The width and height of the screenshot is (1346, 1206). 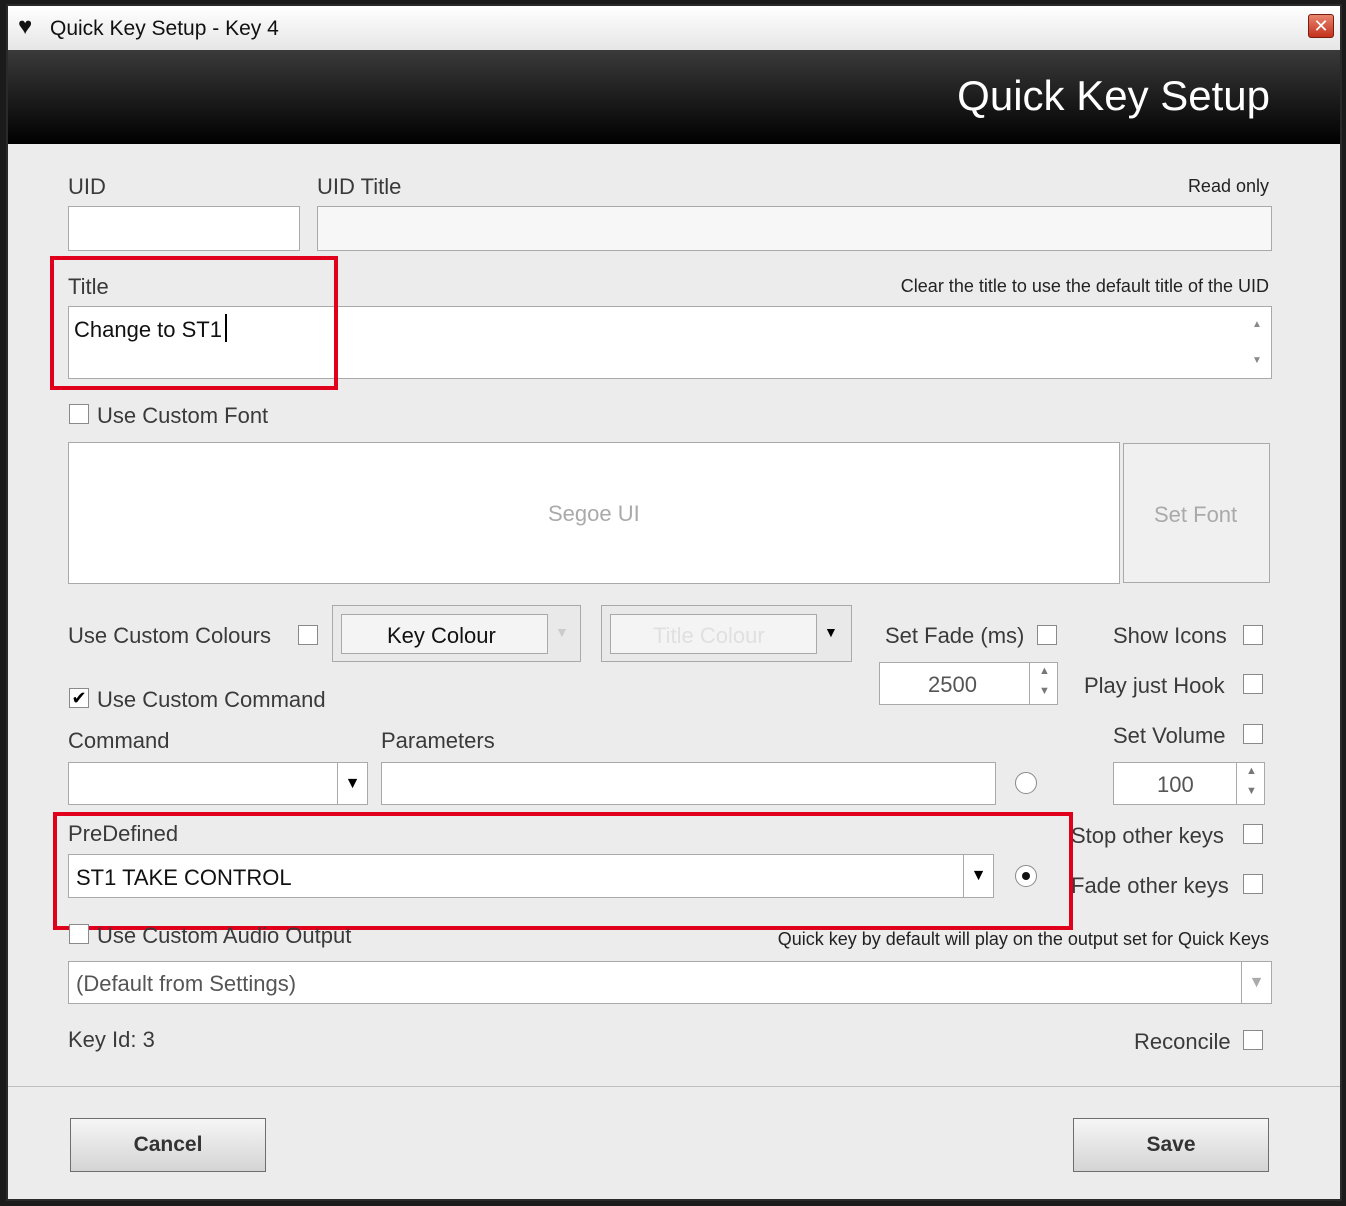 What do you see at coordinates (674, 97) in the screenshot?
I see `dialog-header: Quick Key Setup` at bounding box center [674, 97].